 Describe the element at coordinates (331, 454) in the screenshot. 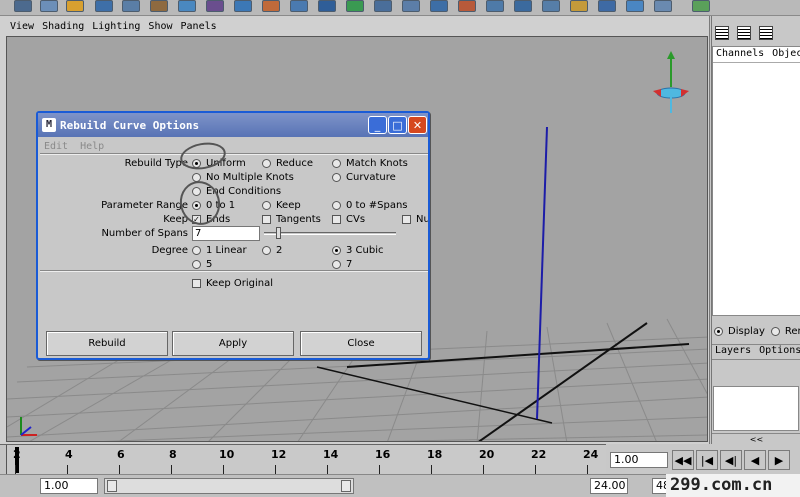

I see `tick-label: 14` at that location.